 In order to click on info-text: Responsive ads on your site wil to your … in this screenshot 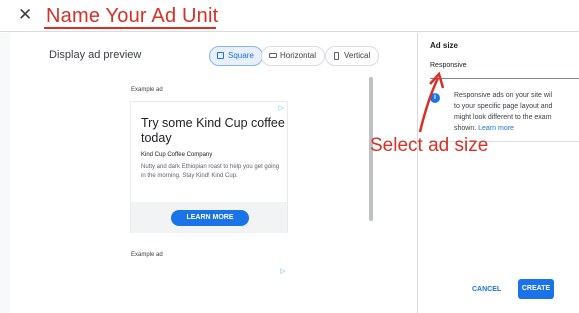, I will do `click(516, 112)`.